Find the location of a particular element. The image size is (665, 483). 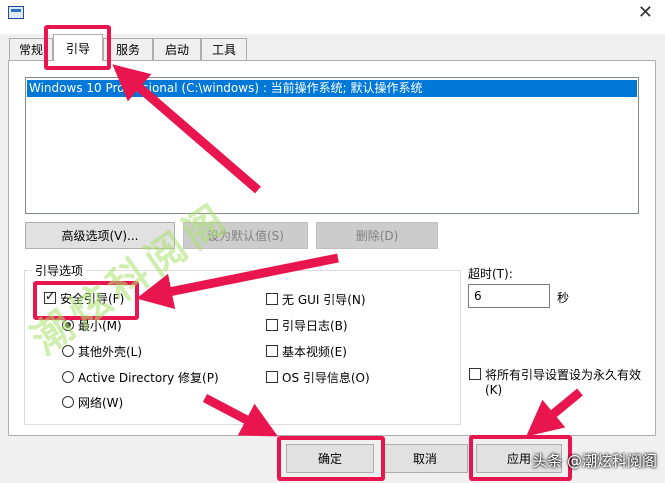

arrow-to-apply is located at coordinates (554, 412).